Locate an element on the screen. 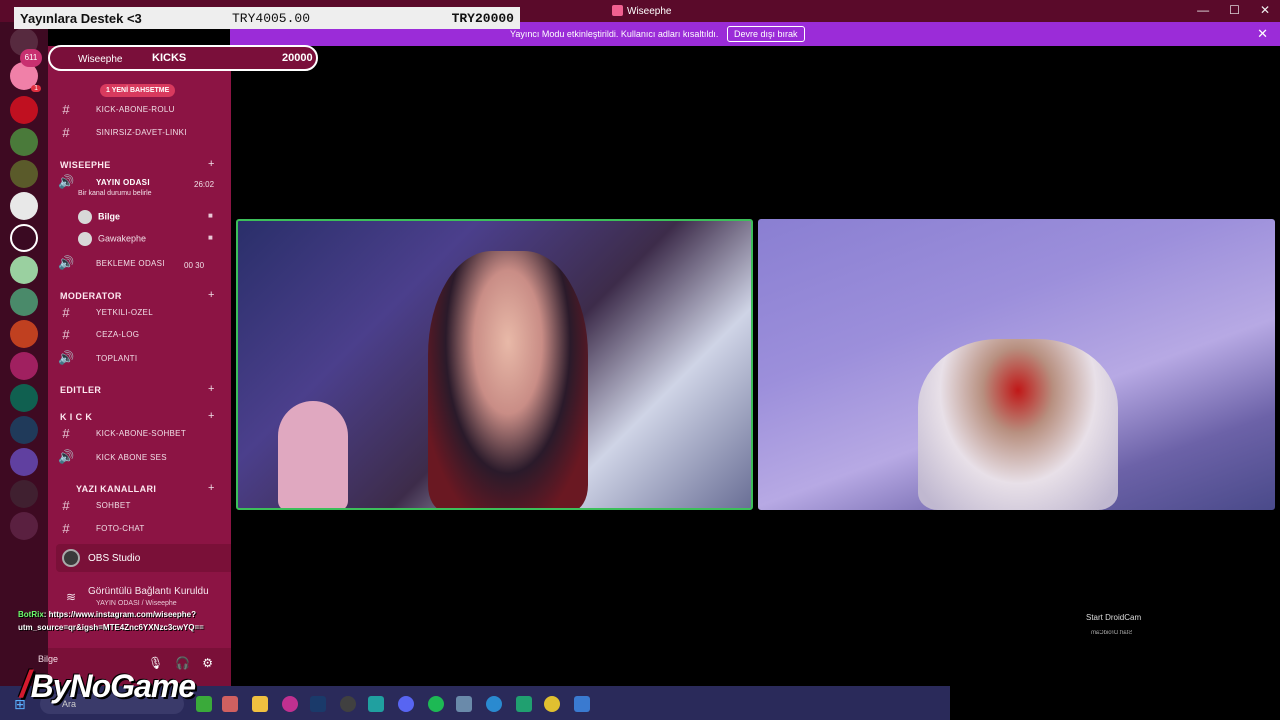 The image size is (1280, 720). voice-timer: 26:02 is located at coordinates (204, 184).